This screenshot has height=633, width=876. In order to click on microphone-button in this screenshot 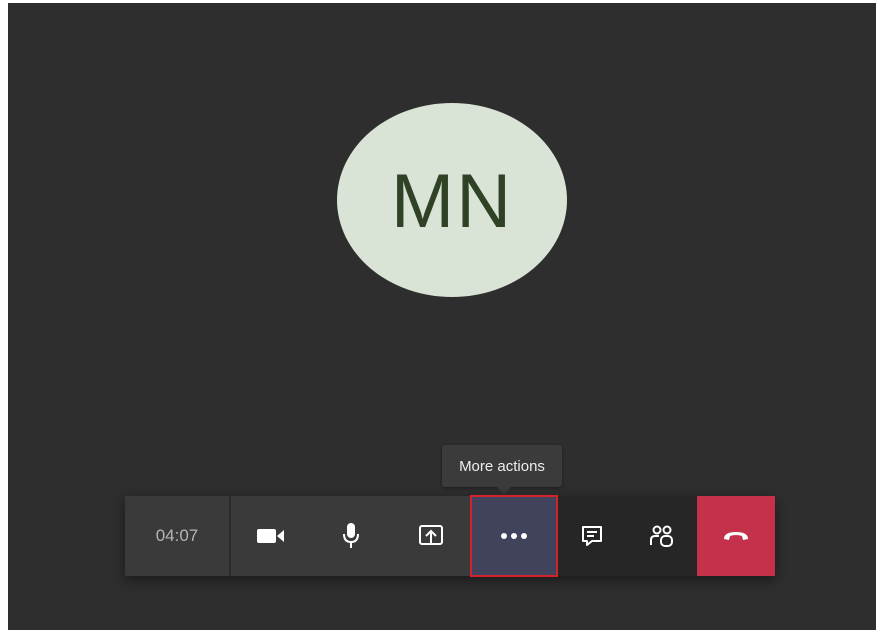, I will do `click(351, 536)`.